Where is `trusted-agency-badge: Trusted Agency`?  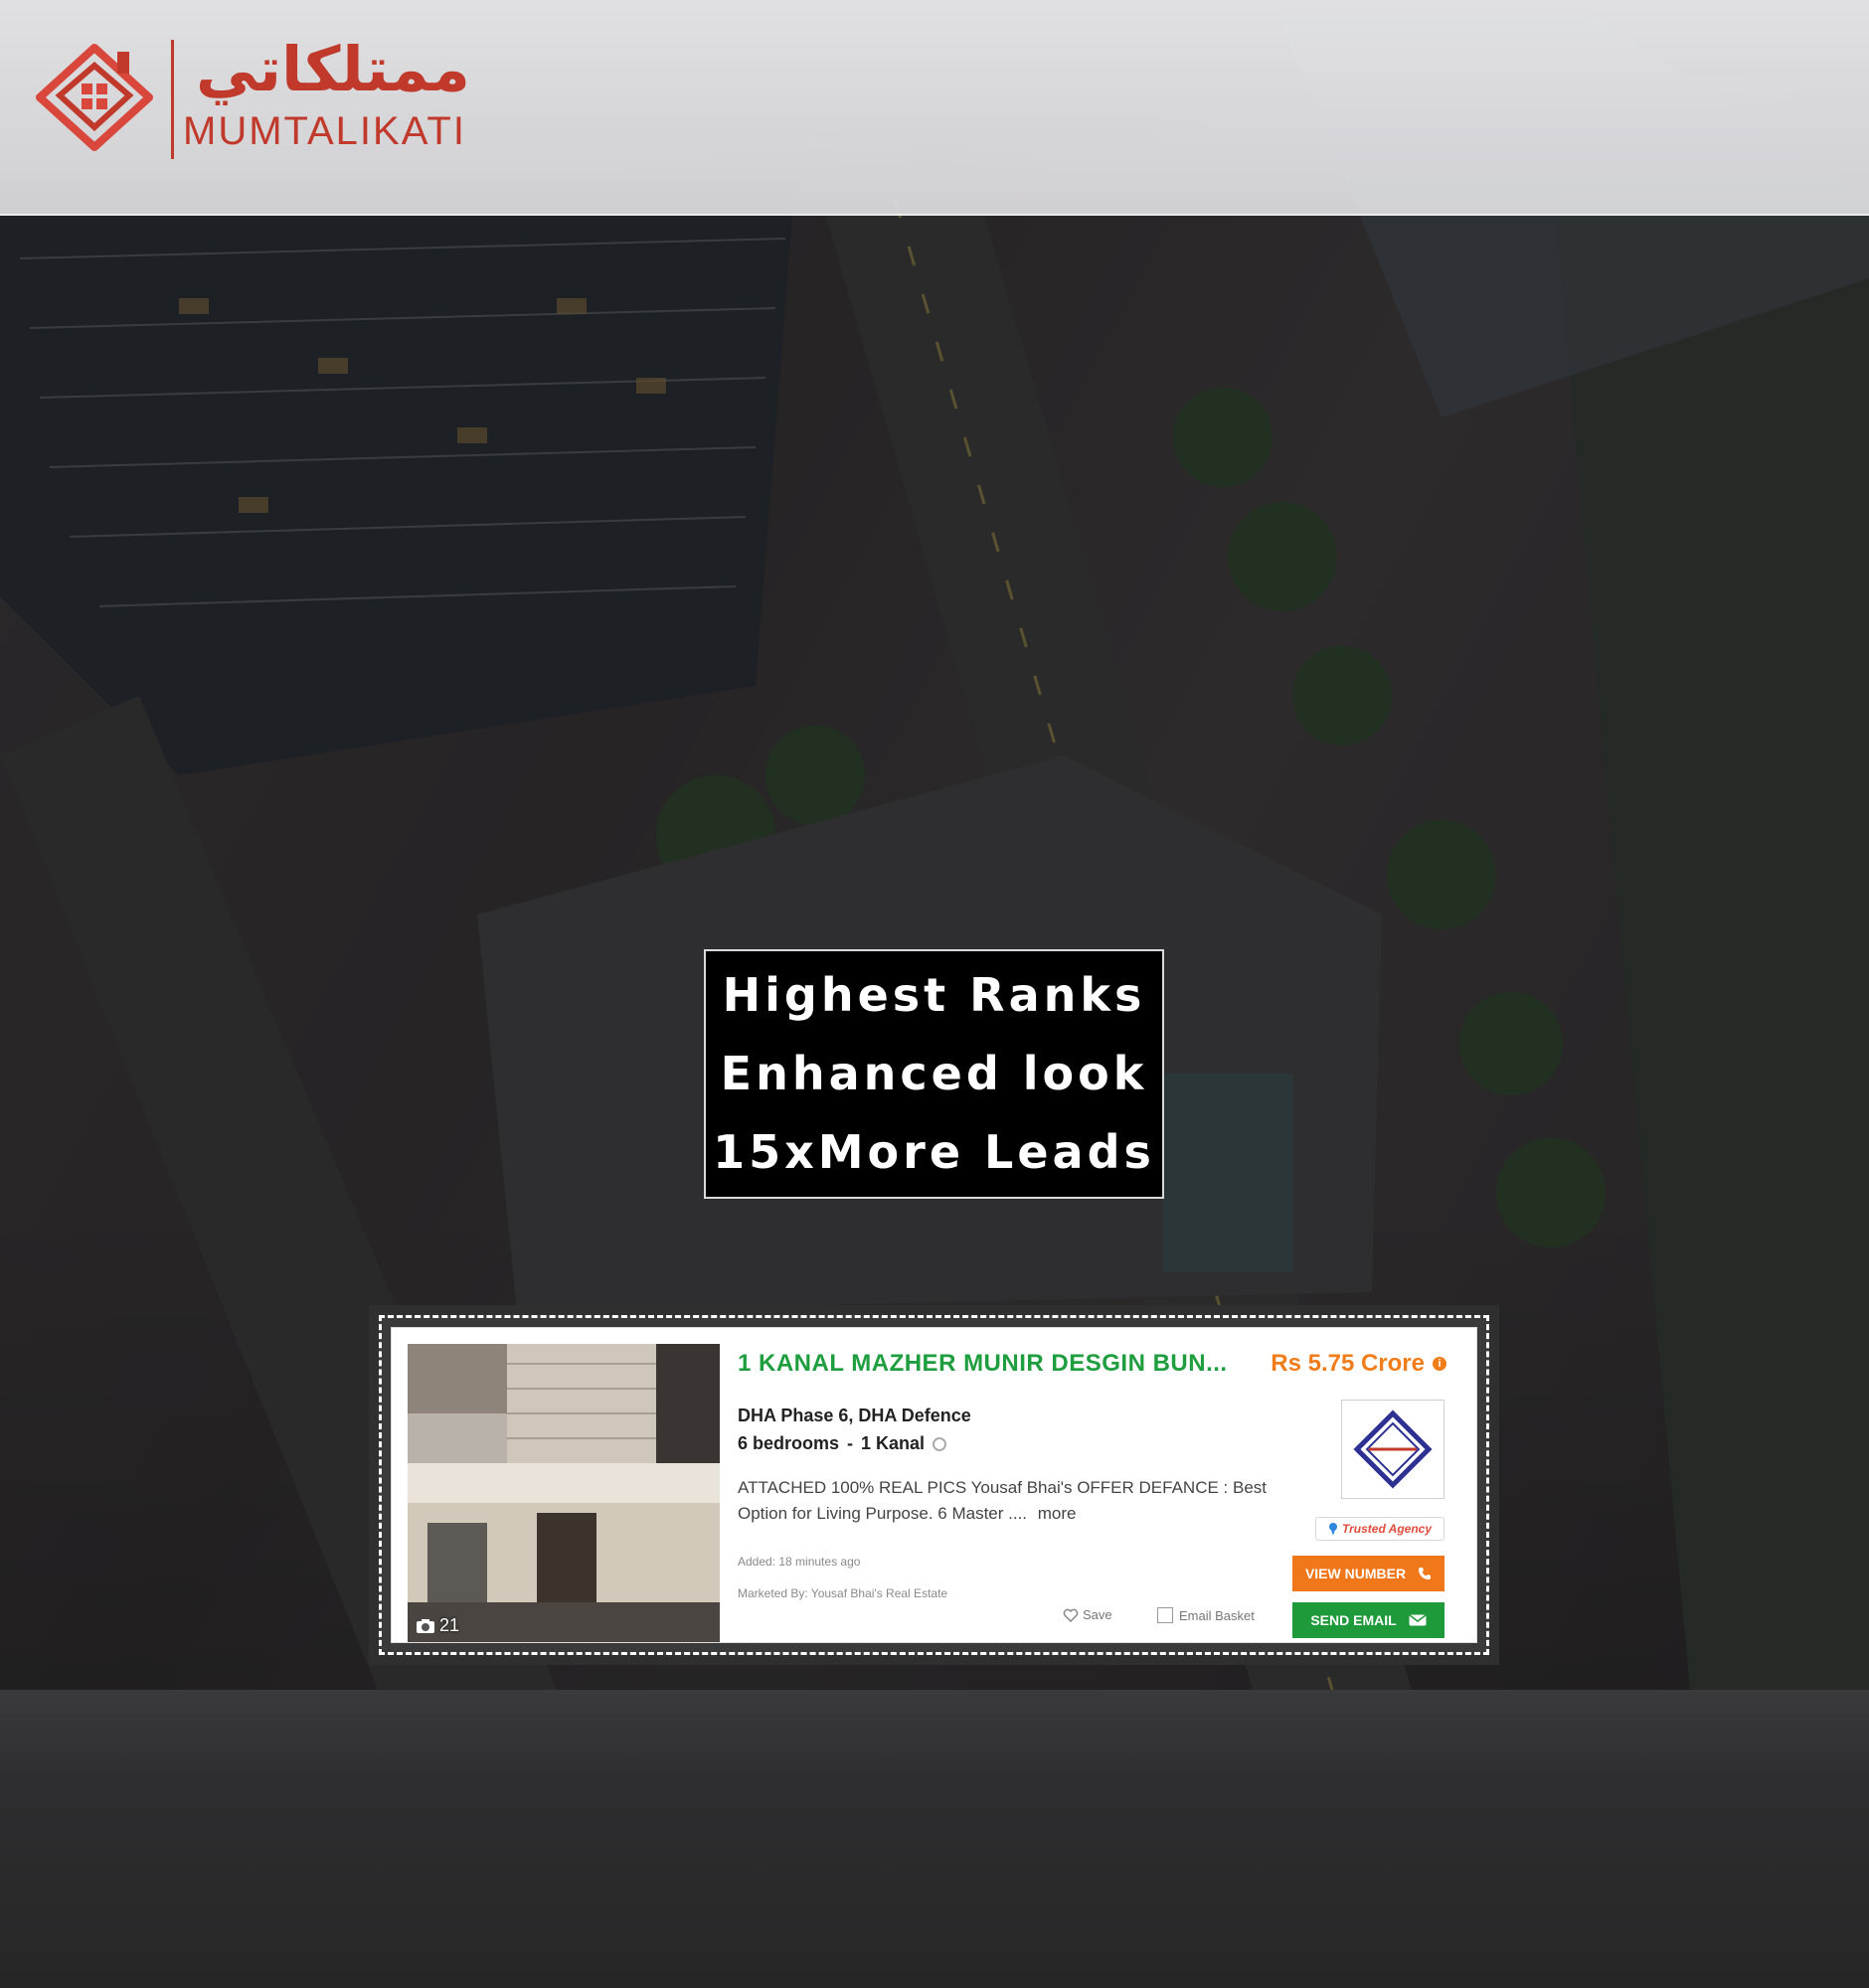
trusted-agency-badge: Trusted Agency is located at coordinates (1379, 1529).